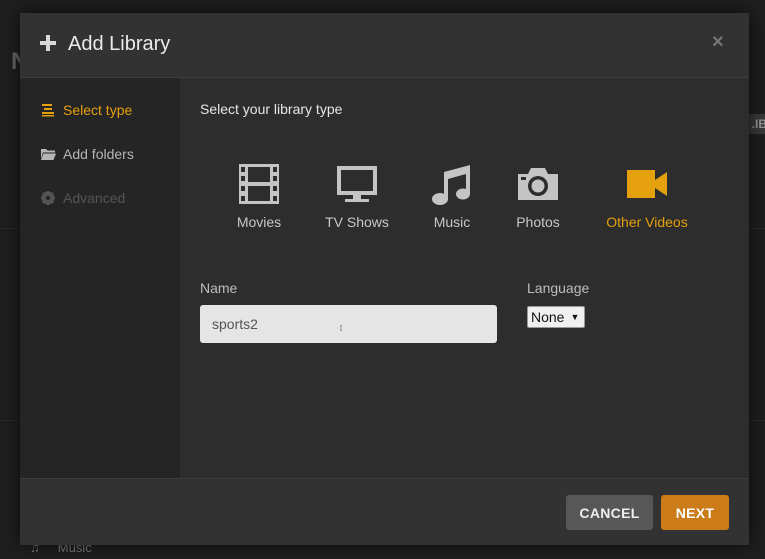 The height and width of the screenshot is (559, 765). Describe the element at coordinates (538, 184) in the screenshot. I see `camera-icon` at that location.